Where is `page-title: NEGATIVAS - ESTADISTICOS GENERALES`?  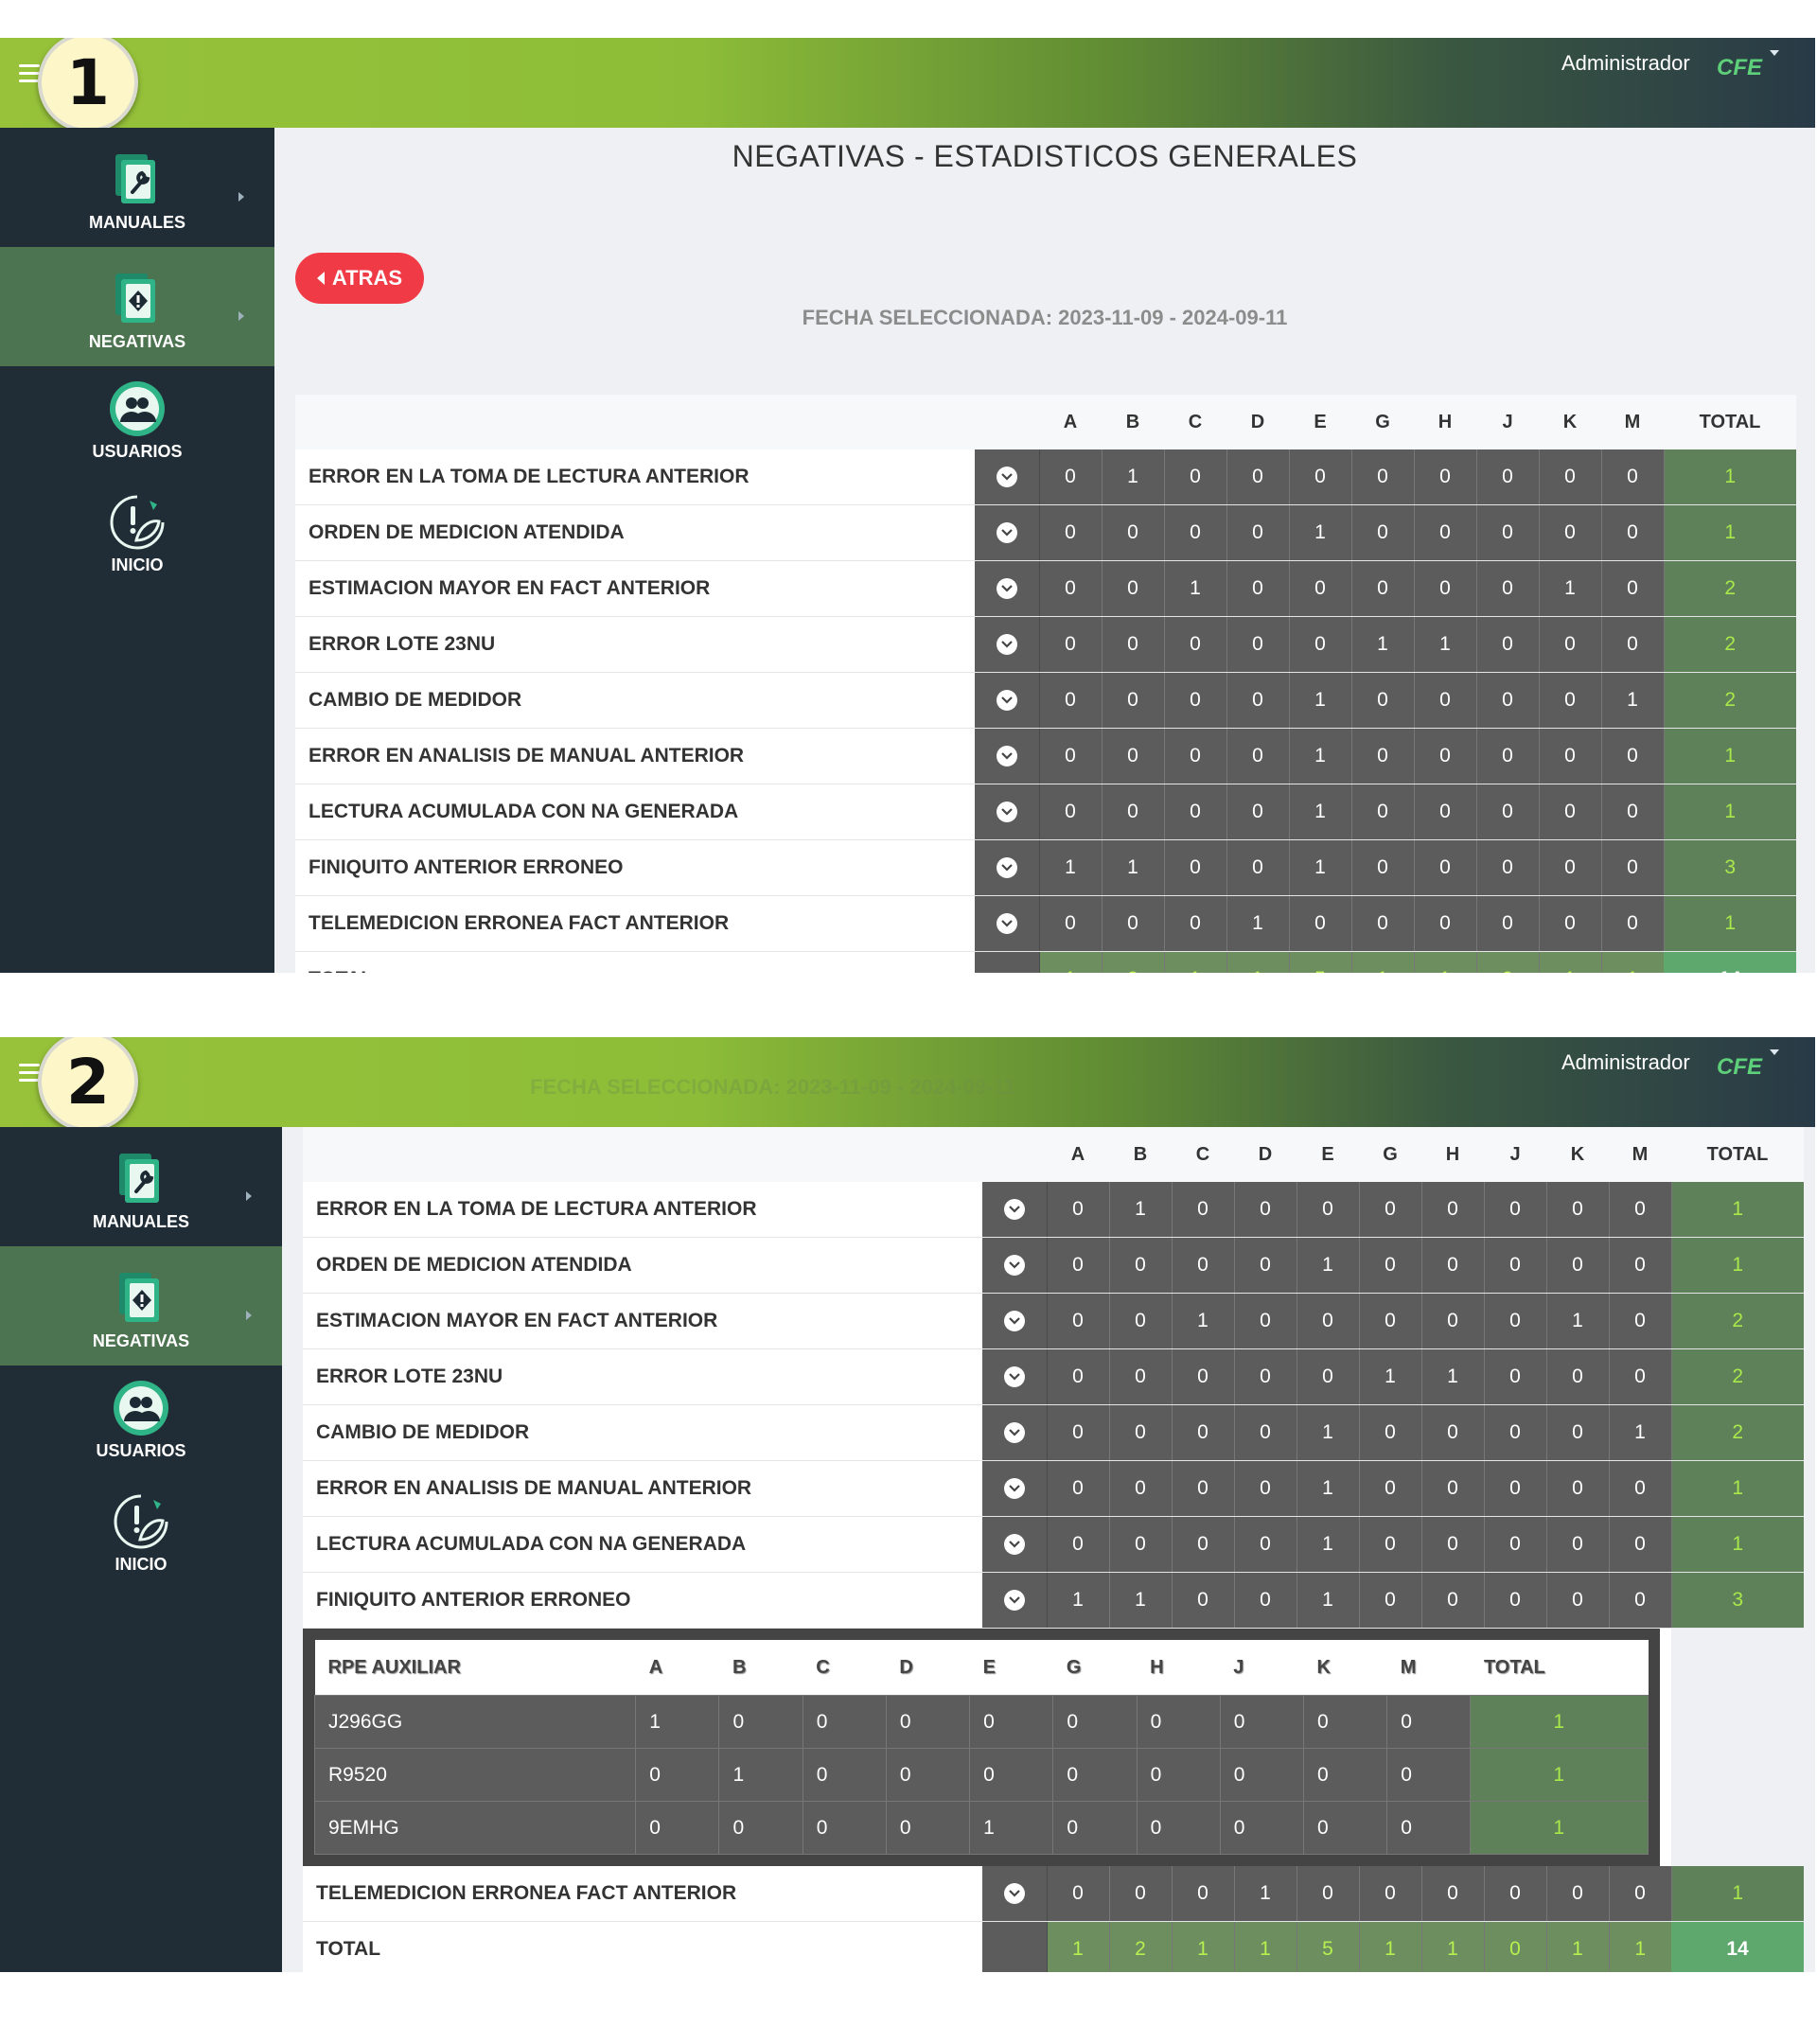 page-title: NEGATIVAS - ESTADISTICOS GENERALES is located at coordinates (1045, 156).